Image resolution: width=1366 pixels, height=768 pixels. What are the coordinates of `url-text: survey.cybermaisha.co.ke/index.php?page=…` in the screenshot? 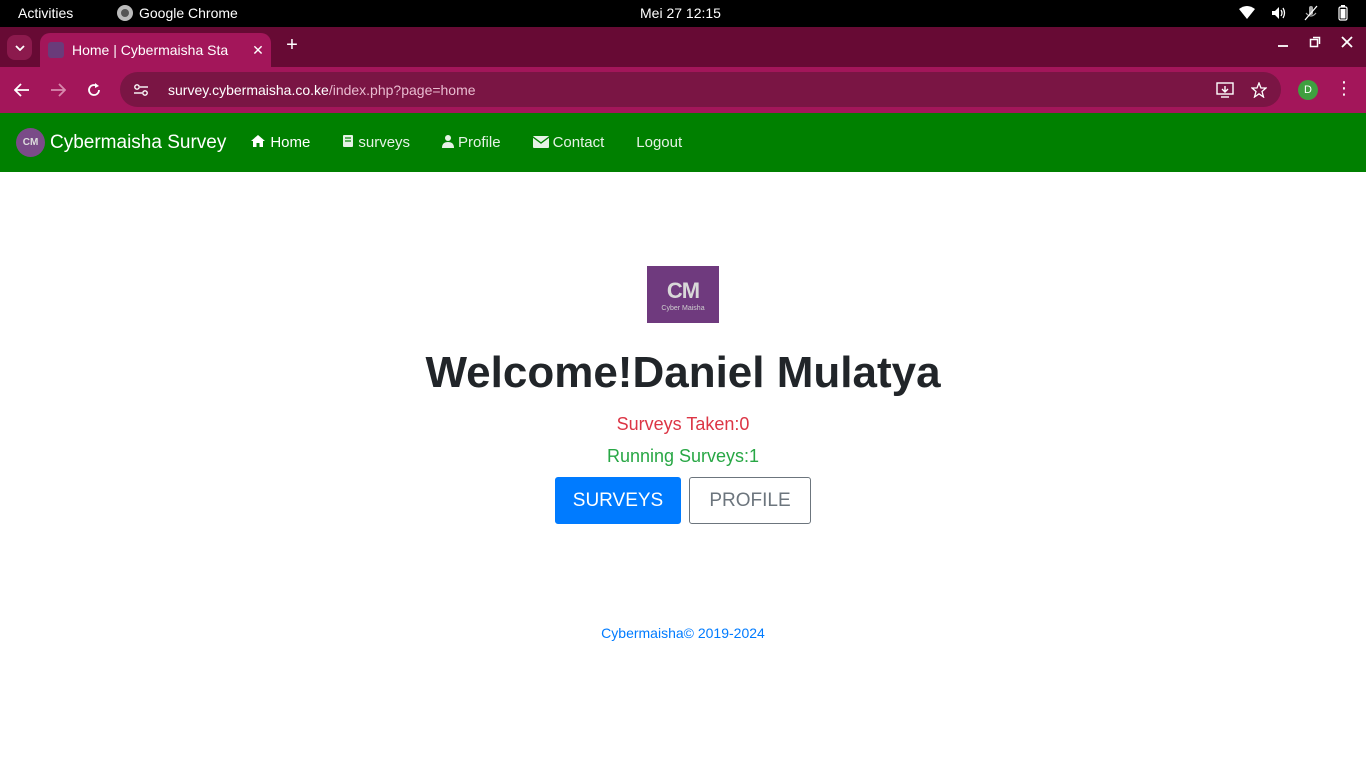 It's located at (322, 90).